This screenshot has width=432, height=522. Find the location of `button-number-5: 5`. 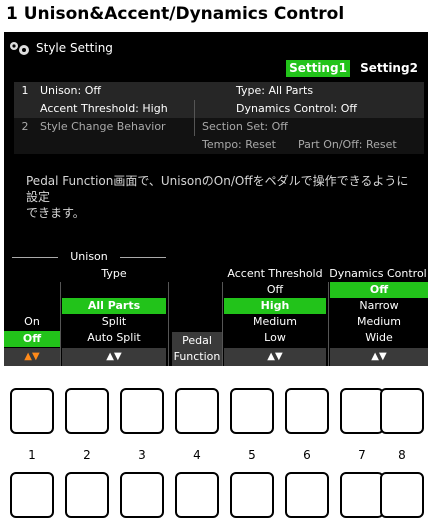

button-number-5: 5 is located at coordinates (252, 455).